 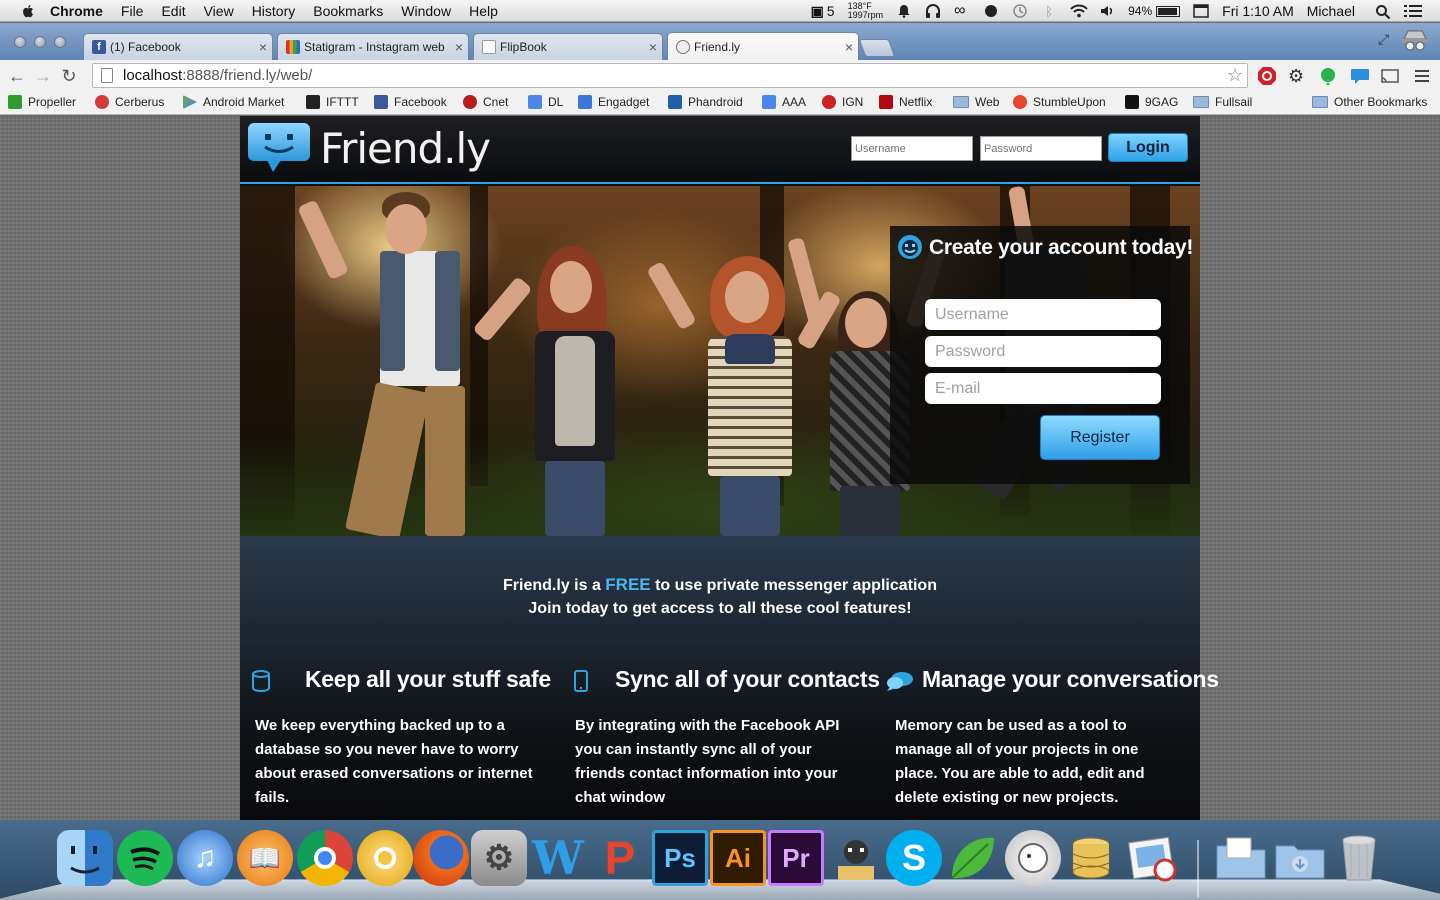 What do you see at coordinates (20, 42) in the screenshot?
I see `window-close-button` at bounding box center [20, 42].